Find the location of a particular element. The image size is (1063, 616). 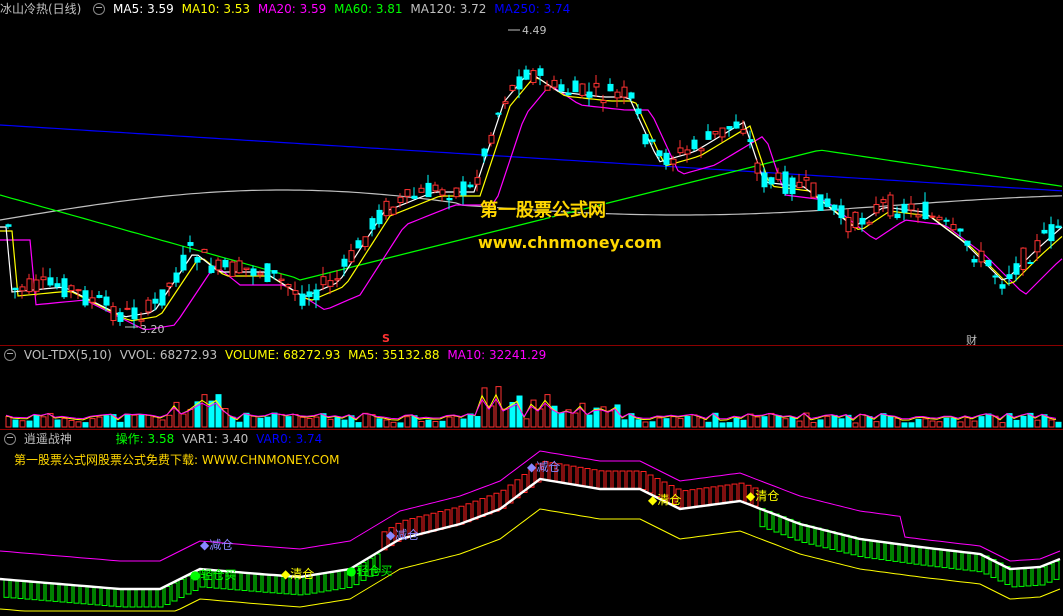

ma250-line is located at coordinates (531, 158).